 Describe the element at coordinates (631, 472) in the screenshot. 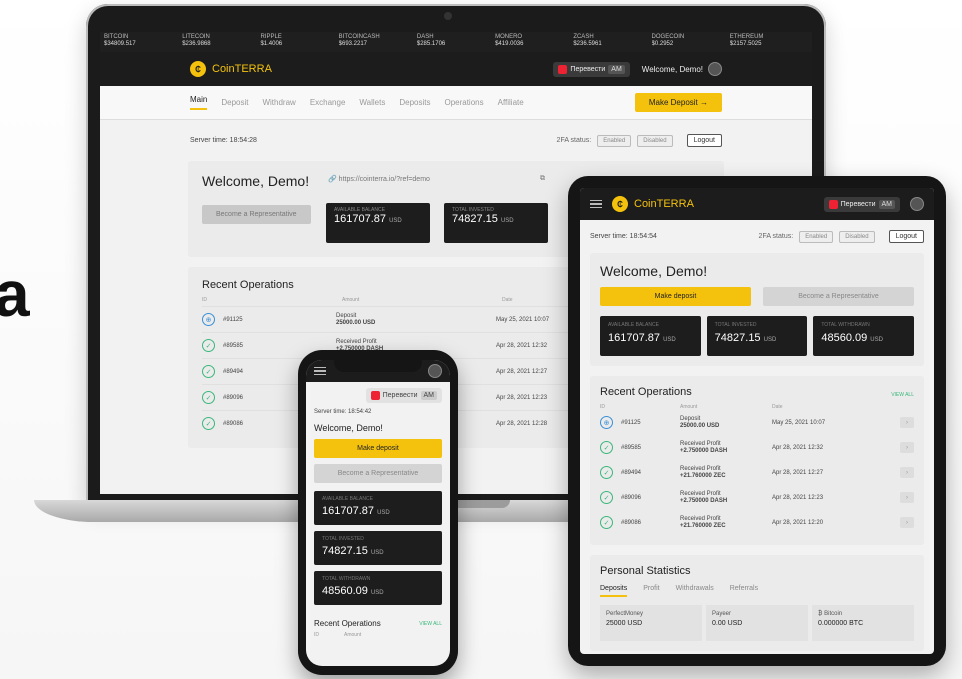

I see `op-id: #89494` at that location.